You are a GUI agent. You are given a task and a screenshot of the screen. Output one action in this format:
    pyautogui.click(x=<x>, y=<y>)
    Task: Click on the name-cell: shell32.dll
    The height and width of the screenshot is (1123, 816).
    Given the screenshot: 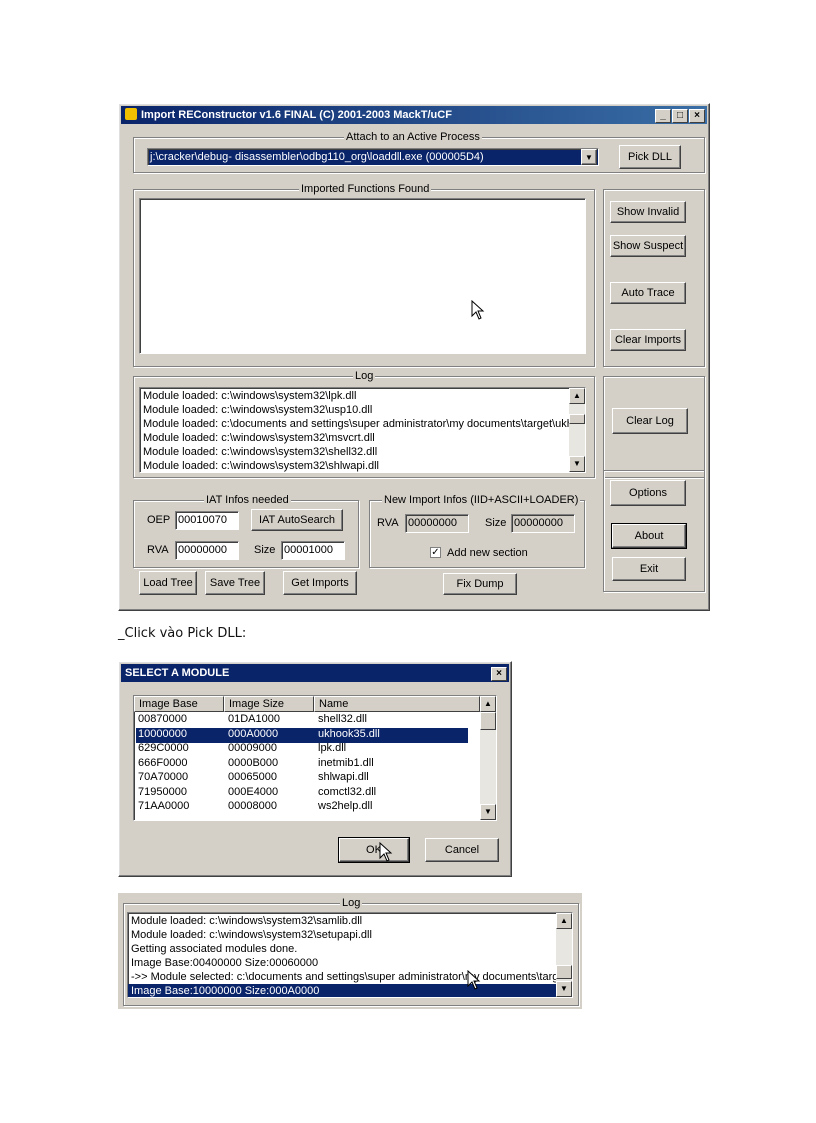 What is the action you would take?
    pyautogui.click(x=342, y=719)
    